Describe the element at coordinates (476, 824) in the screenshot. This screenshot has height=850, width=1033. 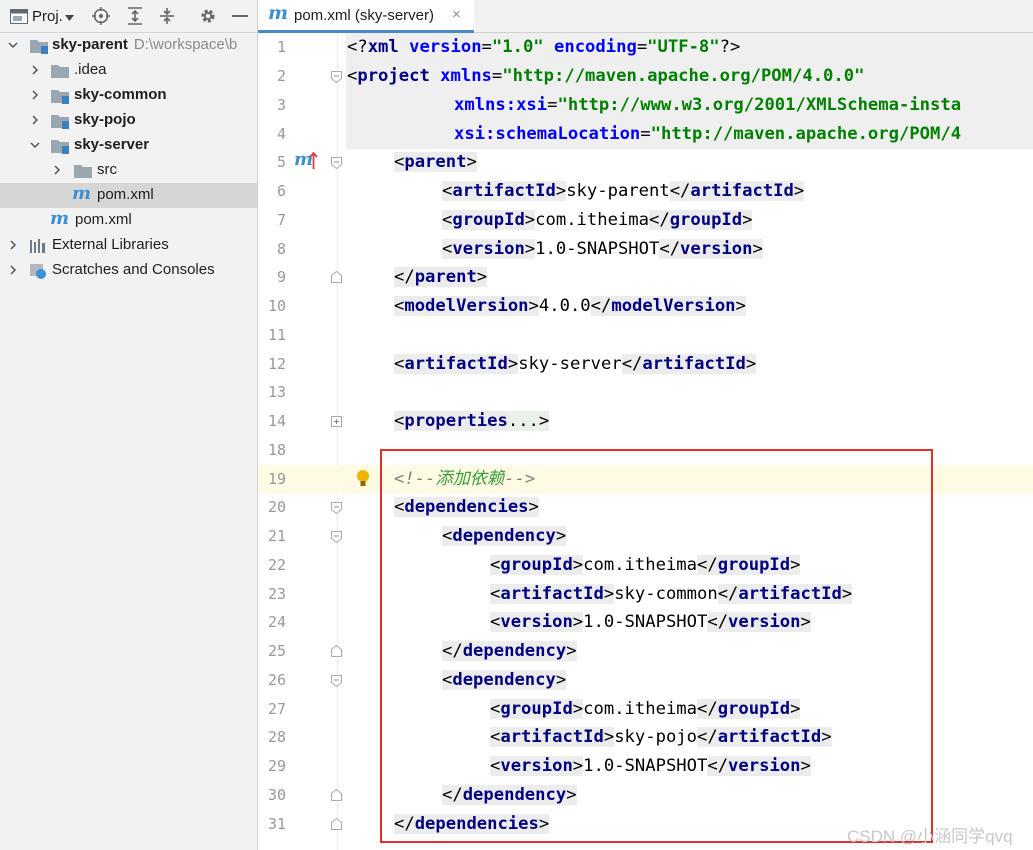
I see `xml-tag: dependencies` at that location.